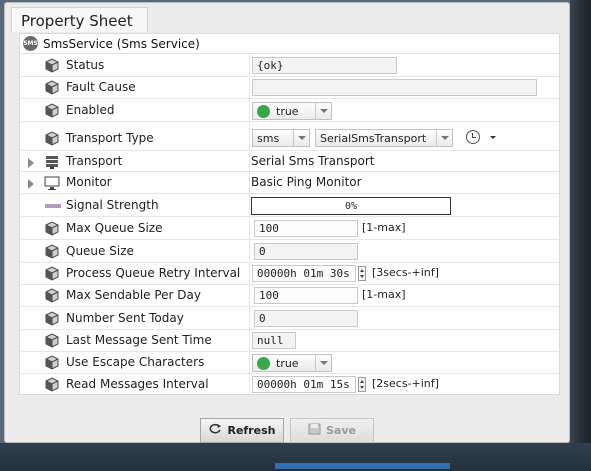 This screenshot has height=471, width=591. What do you see at coordinates (112, 205) in the screenshot?
I see `row-label: Signal Strength` at bounding box center [112, 205].